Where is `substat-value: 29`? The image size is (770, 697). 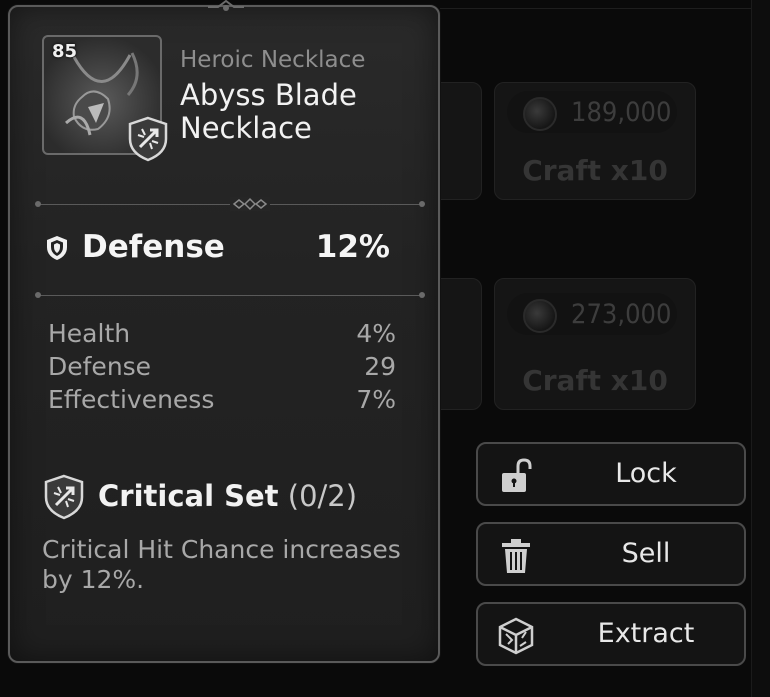
substat-value: 29 is located at coordinates (380, 366).